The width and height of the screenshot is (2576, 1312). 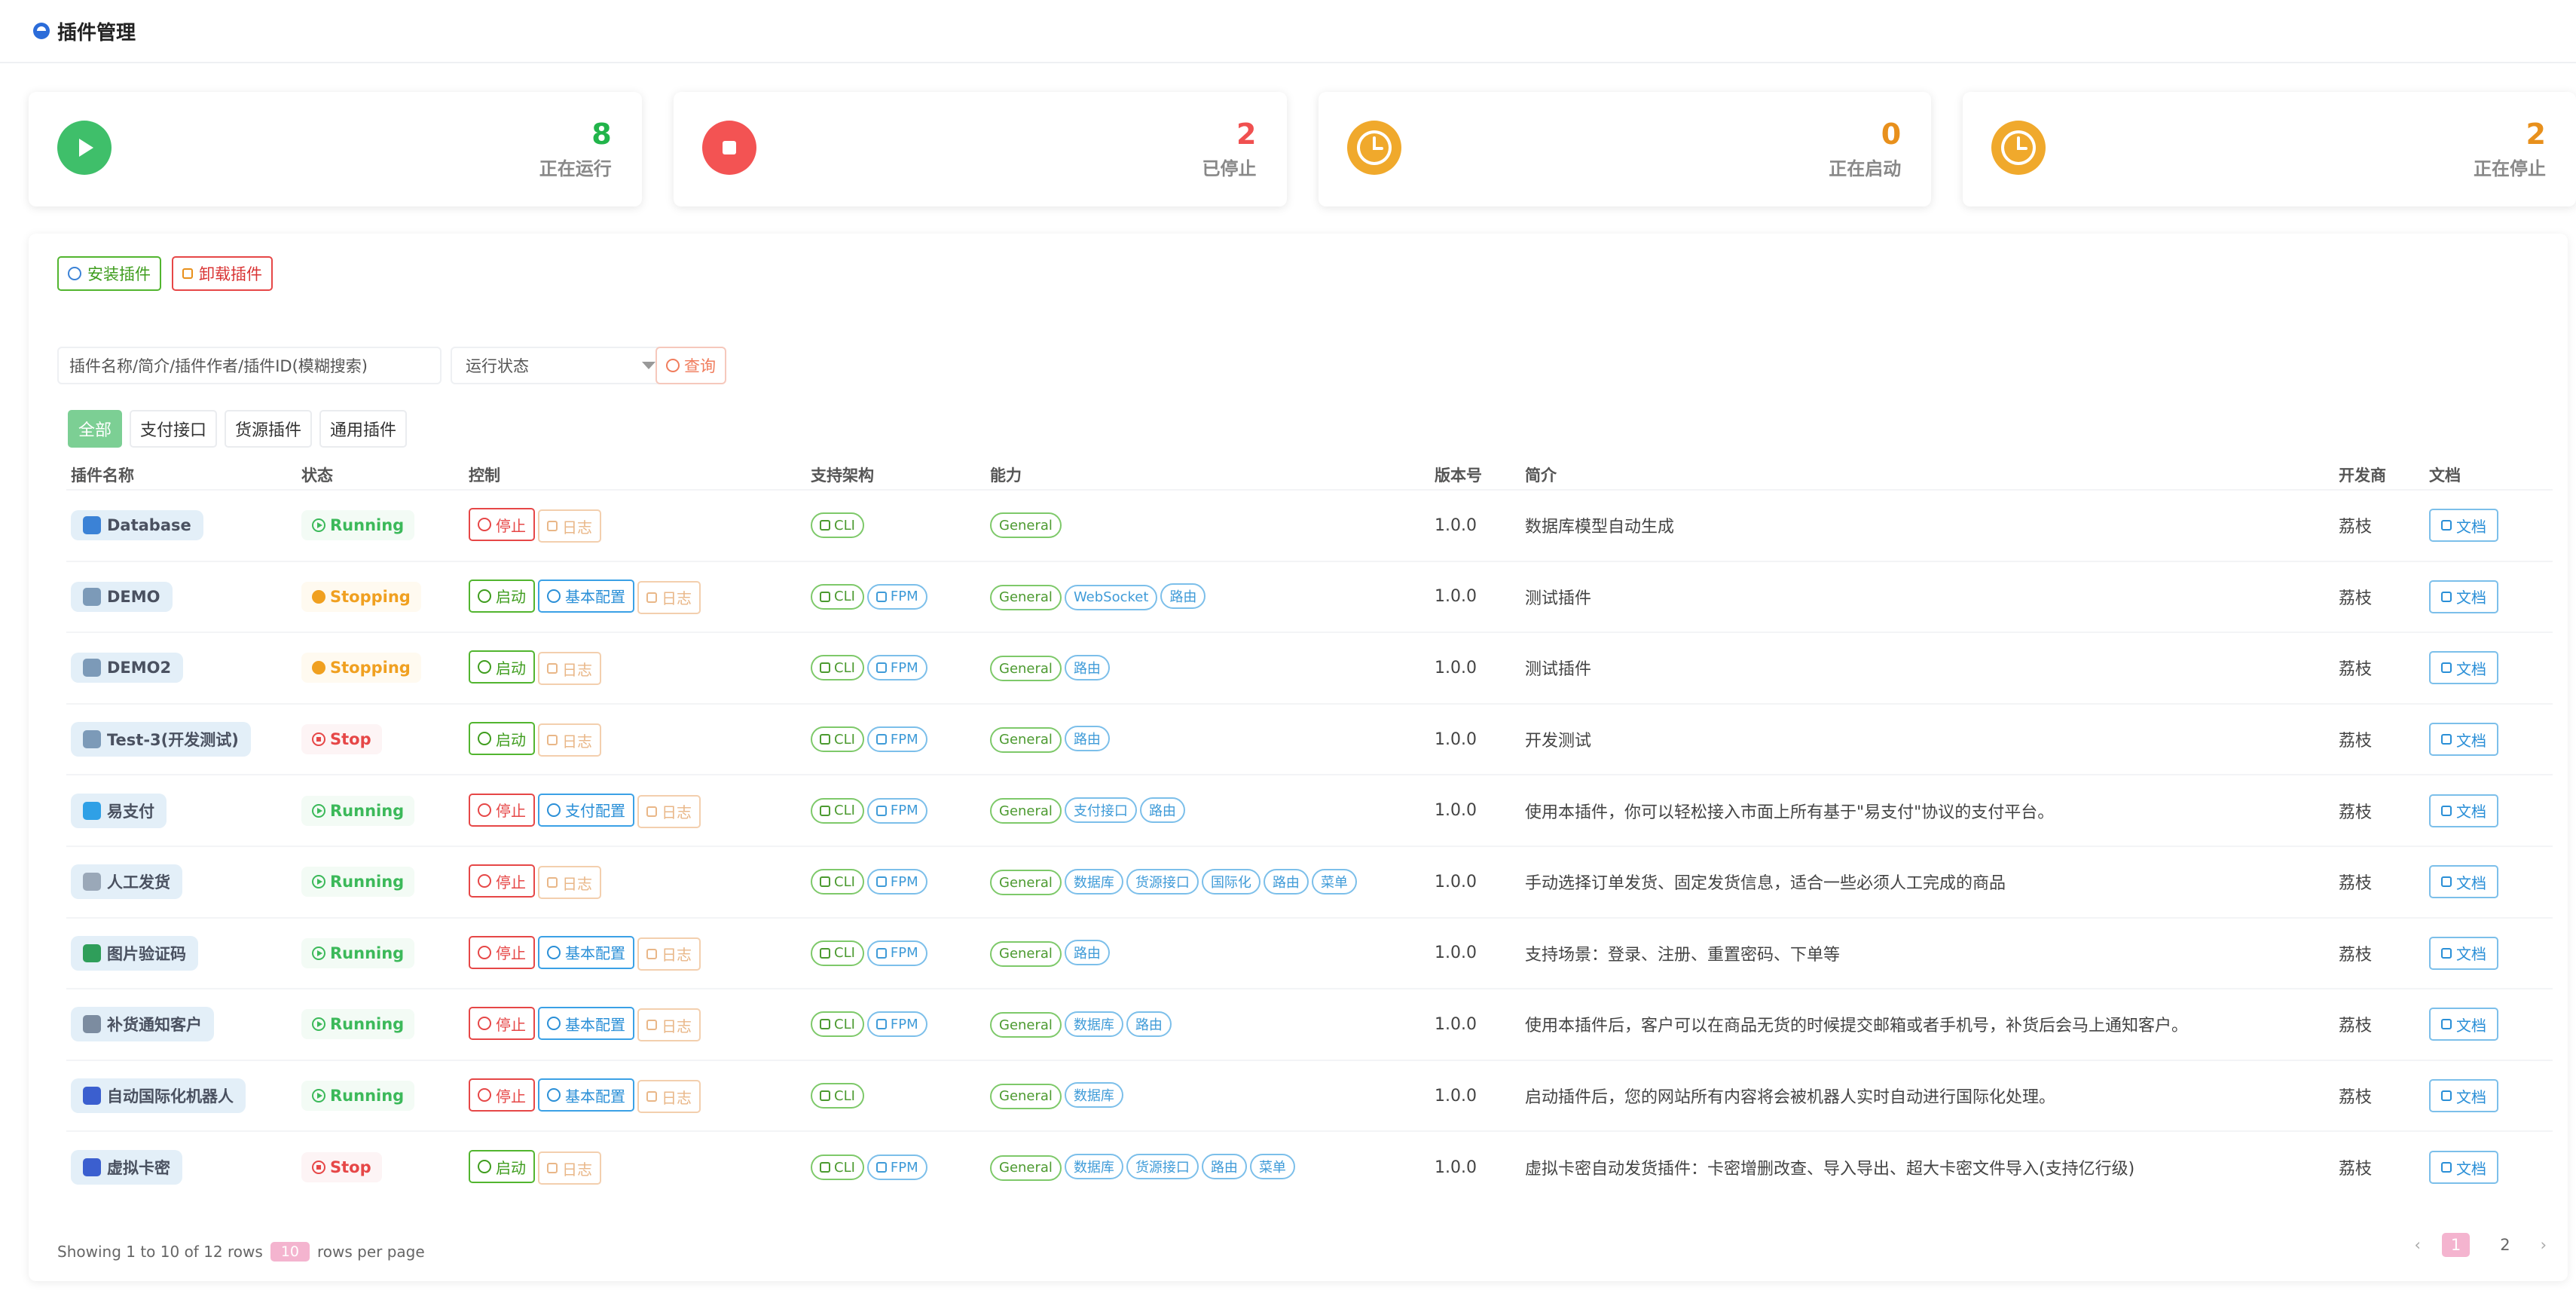 What do you see at coordinates (161, 739) in the screenshot?
I see `plugin-name-pill: Test-3(开发测试)` at bounding box center [161, 739].